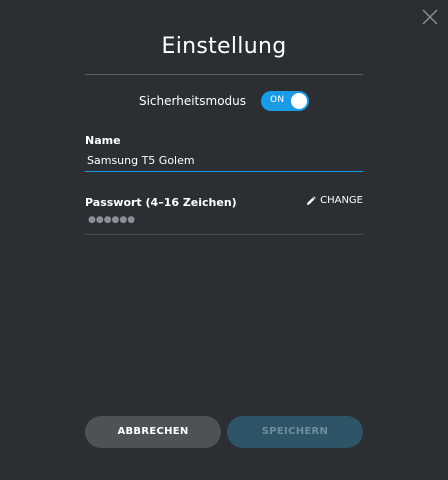 The image size is (448, 480). What do you see at coordinates (161, 202) in the screenshot?
I see `password-label: Passwort (4–16 Zeichen)` at bounding box center [161, 202].